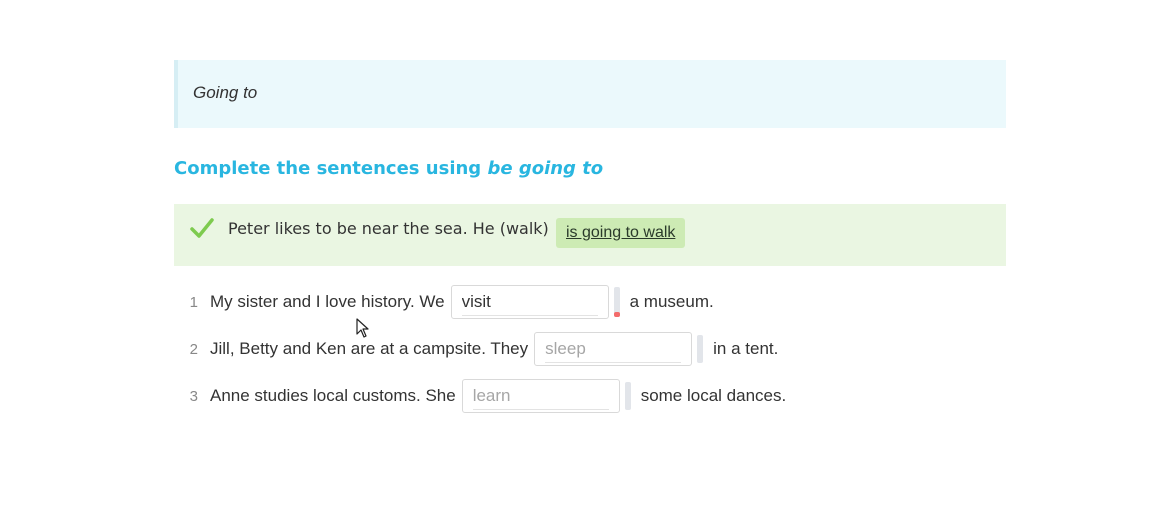 Image resolution: width=1153 pixels, height=530 pixels. I want to click on question-number: 2, so click(193, 349).